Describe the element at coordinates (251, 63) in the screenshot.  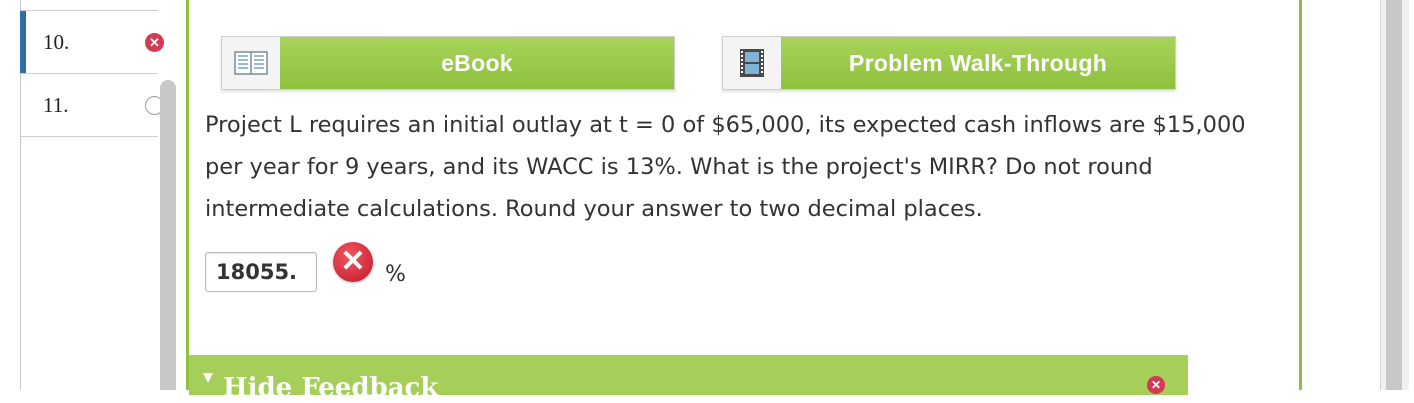
I see `book-icon` at that location.